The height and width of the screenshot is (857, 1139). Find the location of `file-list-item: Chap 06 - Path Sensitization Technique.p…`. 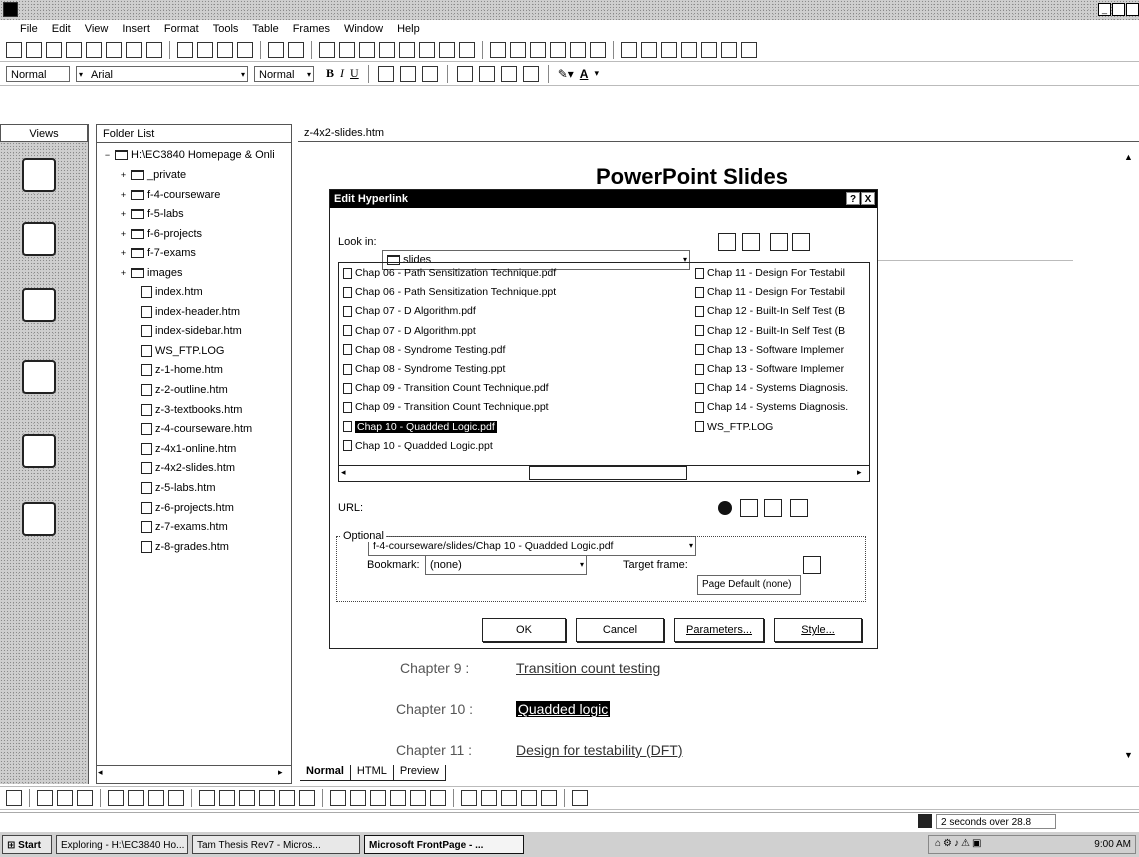

file-list-item: Chap 06 - Path Sensitization Technique.p… is located at coordinates (449, 273).